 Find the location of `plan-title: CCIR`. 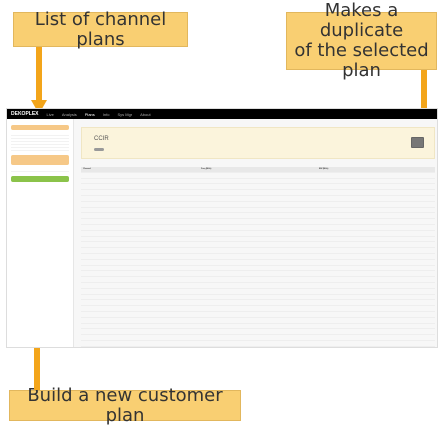

plan-title: CCIR is located at coordinates (101, 139).